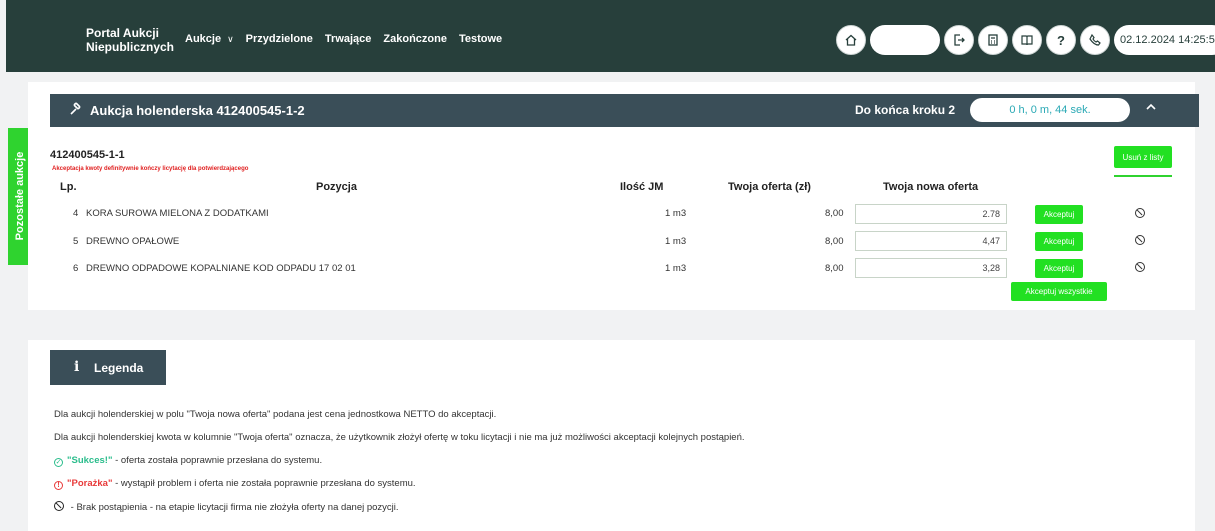 This screenshot has width=1215, height=531. Describe the element at coordinates (203, 39) in the screenshot. I see `nav-label: Aukcje` at that location.